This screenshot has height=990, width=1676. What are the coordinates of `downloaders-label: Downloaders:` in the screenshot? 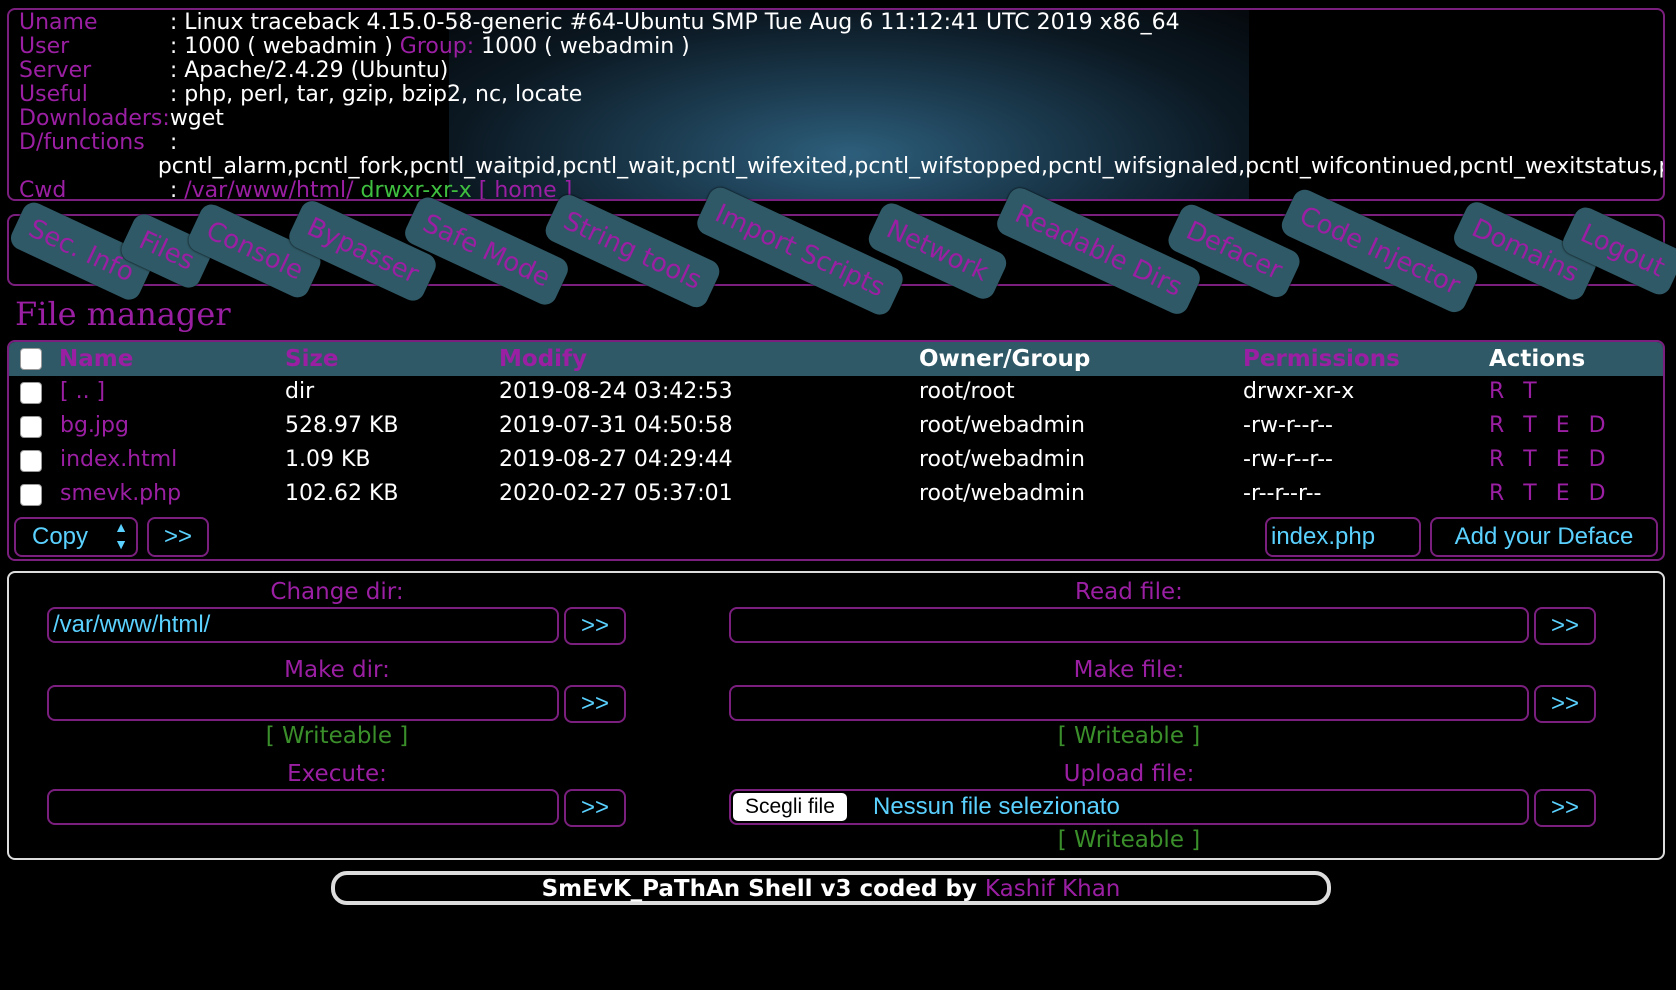 It's located at (94, 118).